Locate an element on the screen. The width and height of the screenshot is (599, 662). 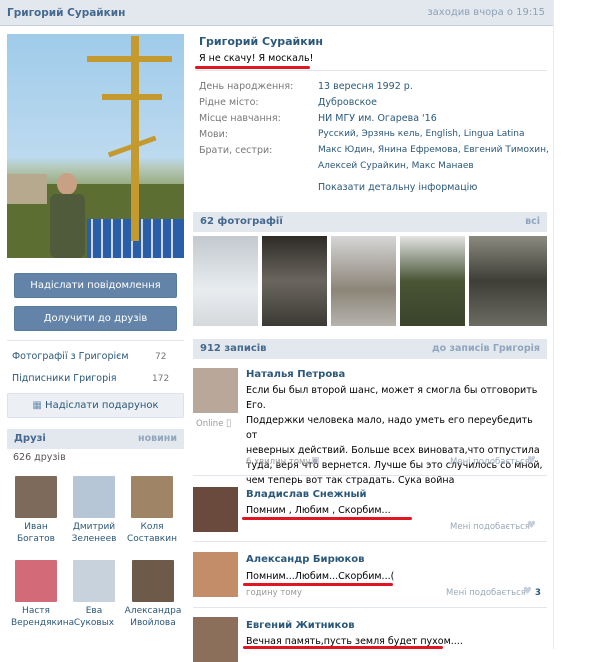
profile-photo is located at coordinates (95, 146).